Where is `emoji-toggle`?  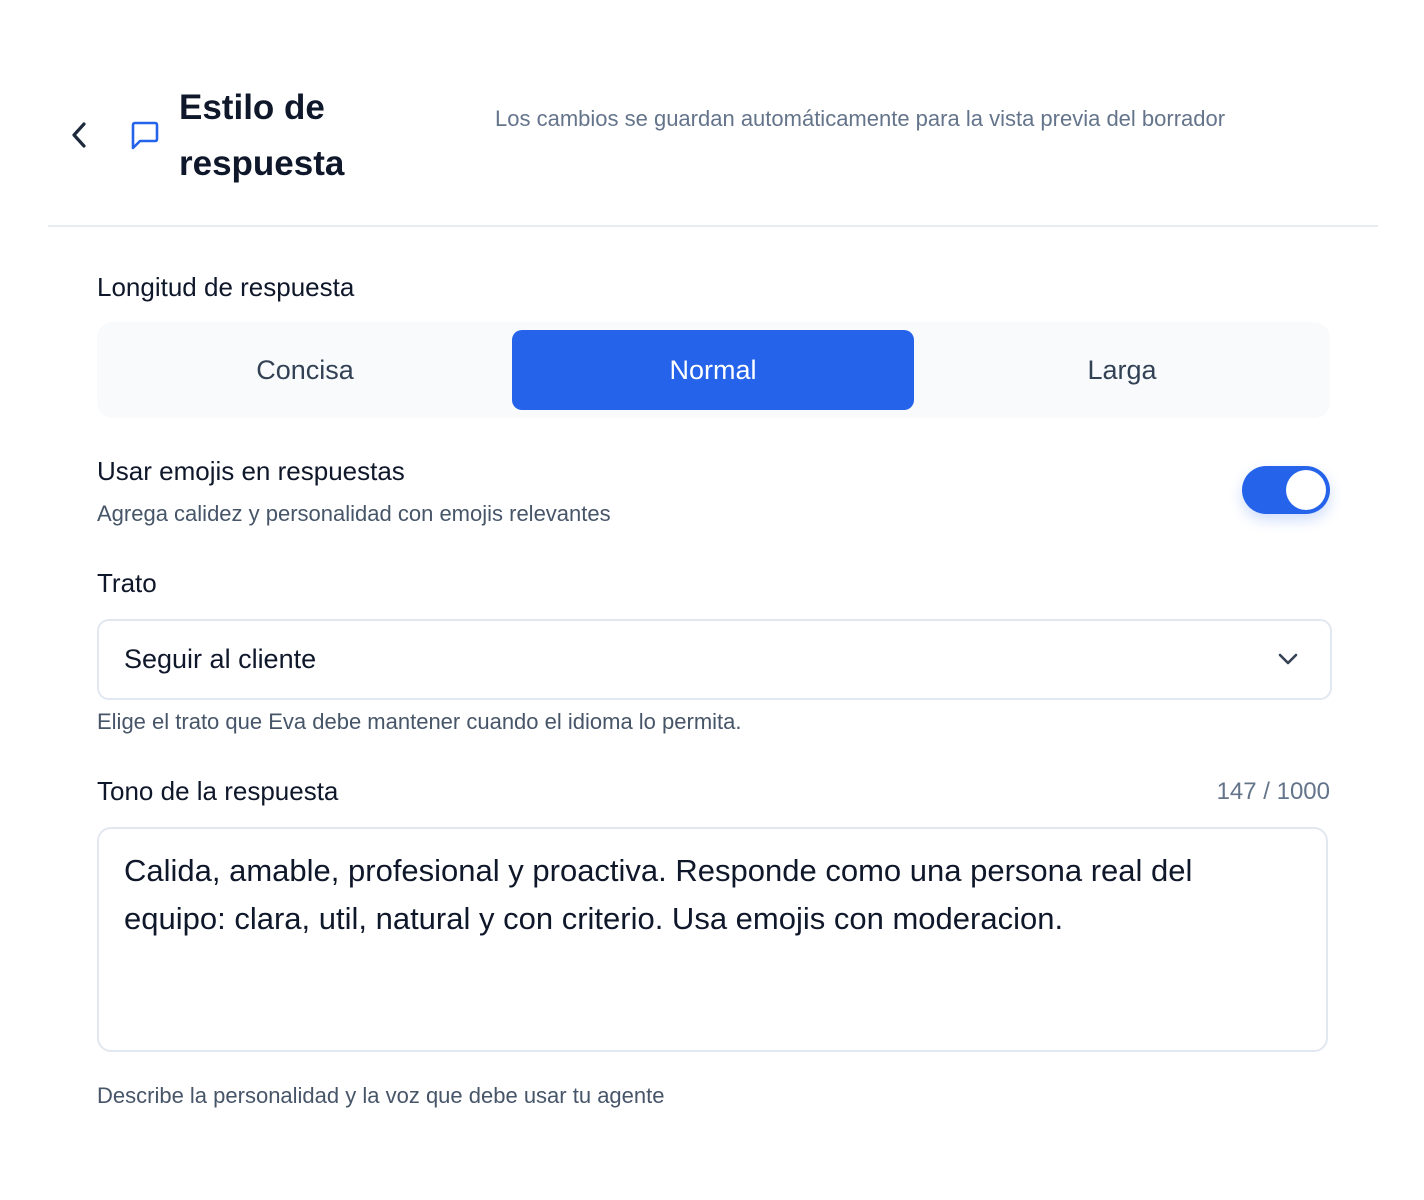
emoji-toggle is located at coordinates (1286, 490).